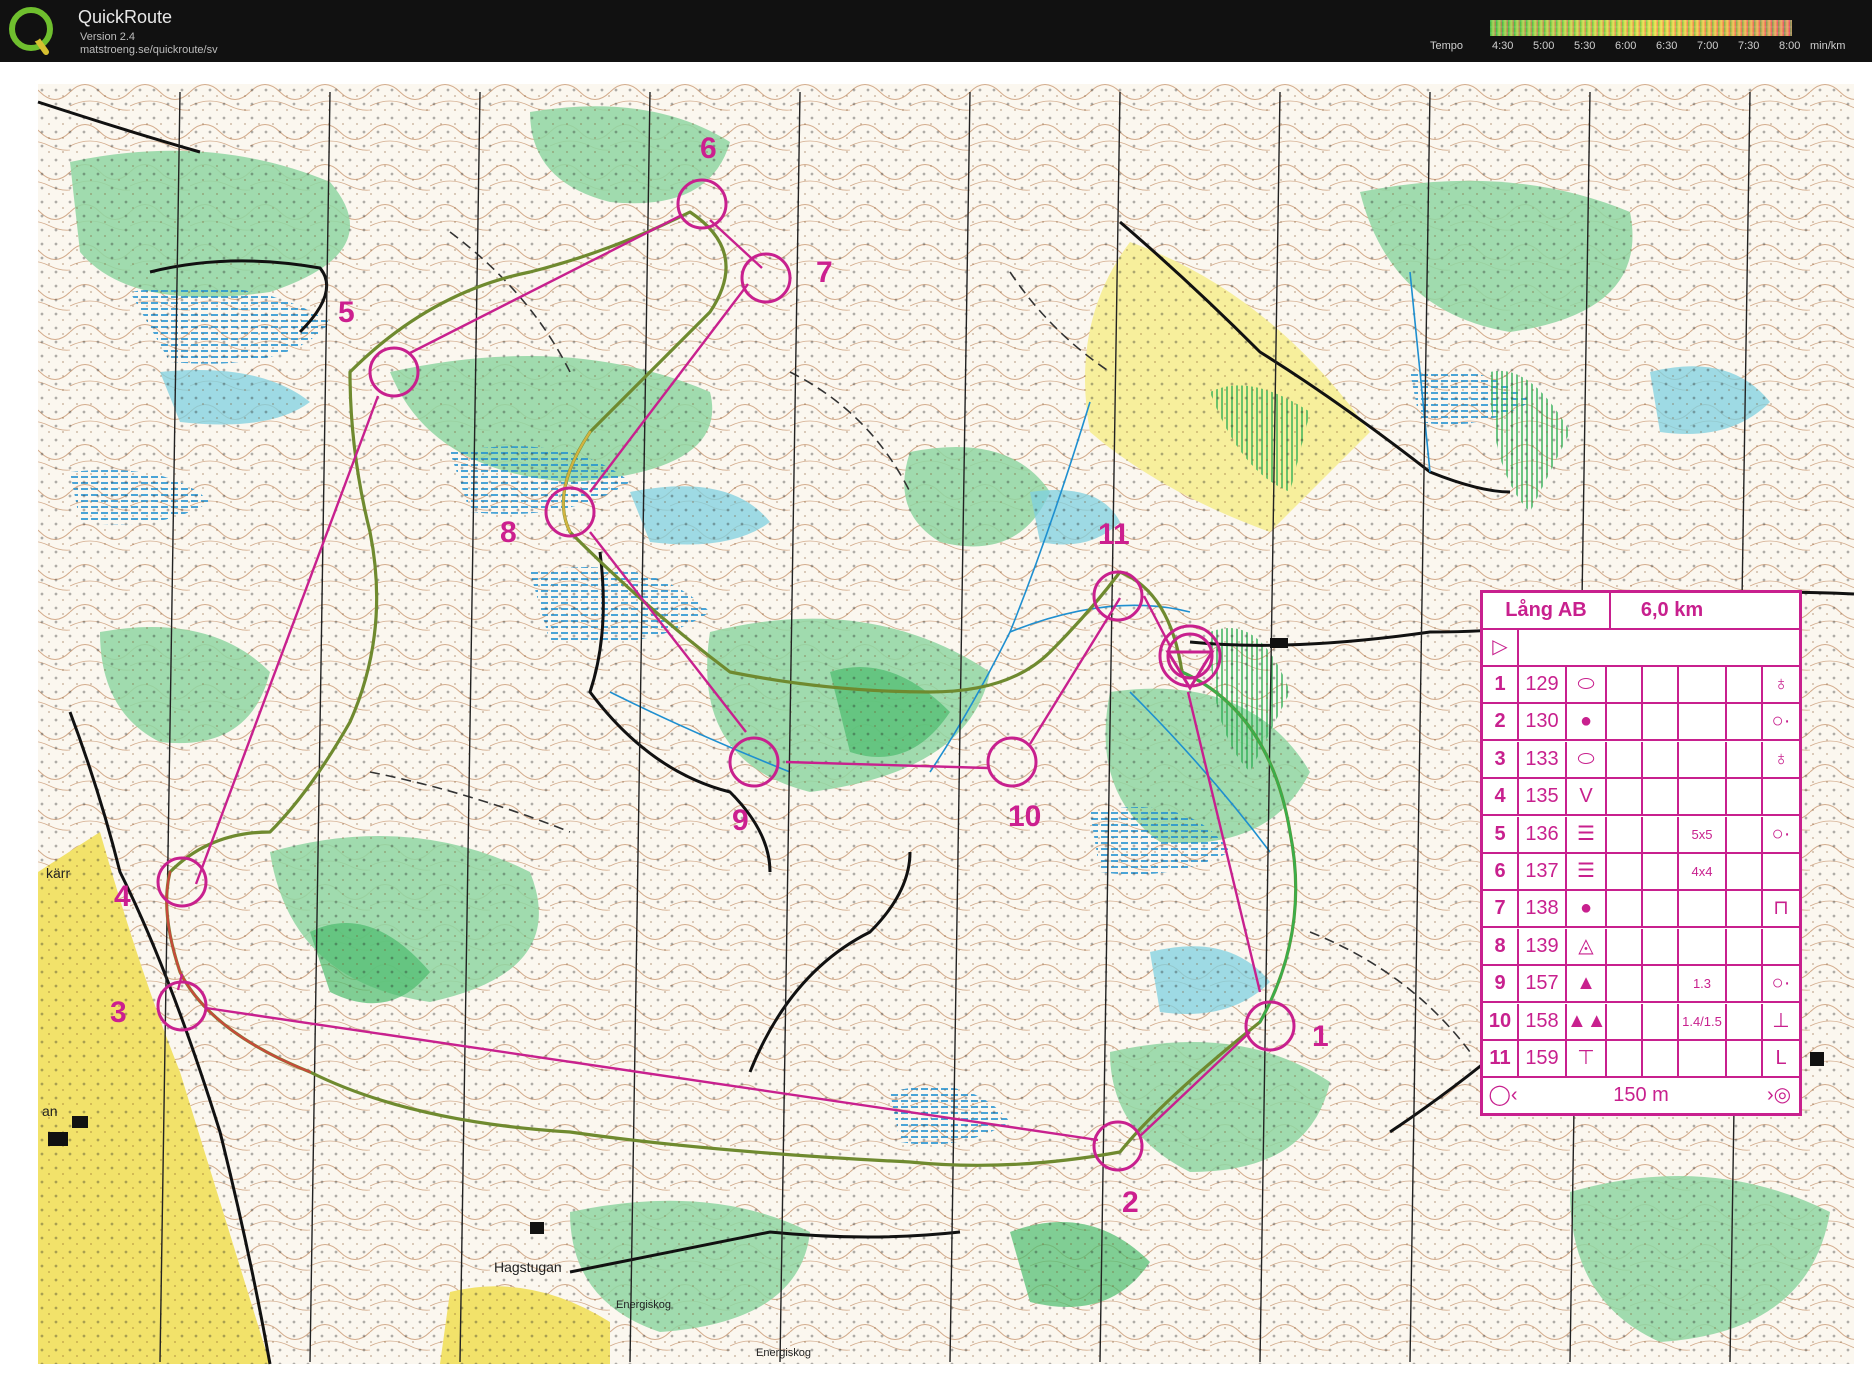 This screenshot has height=1389, width=1872. What do you see at coordinates (1024, 816) in the screenshot?
I see `control-number-10: 10` at bounding box center [1024, 816].